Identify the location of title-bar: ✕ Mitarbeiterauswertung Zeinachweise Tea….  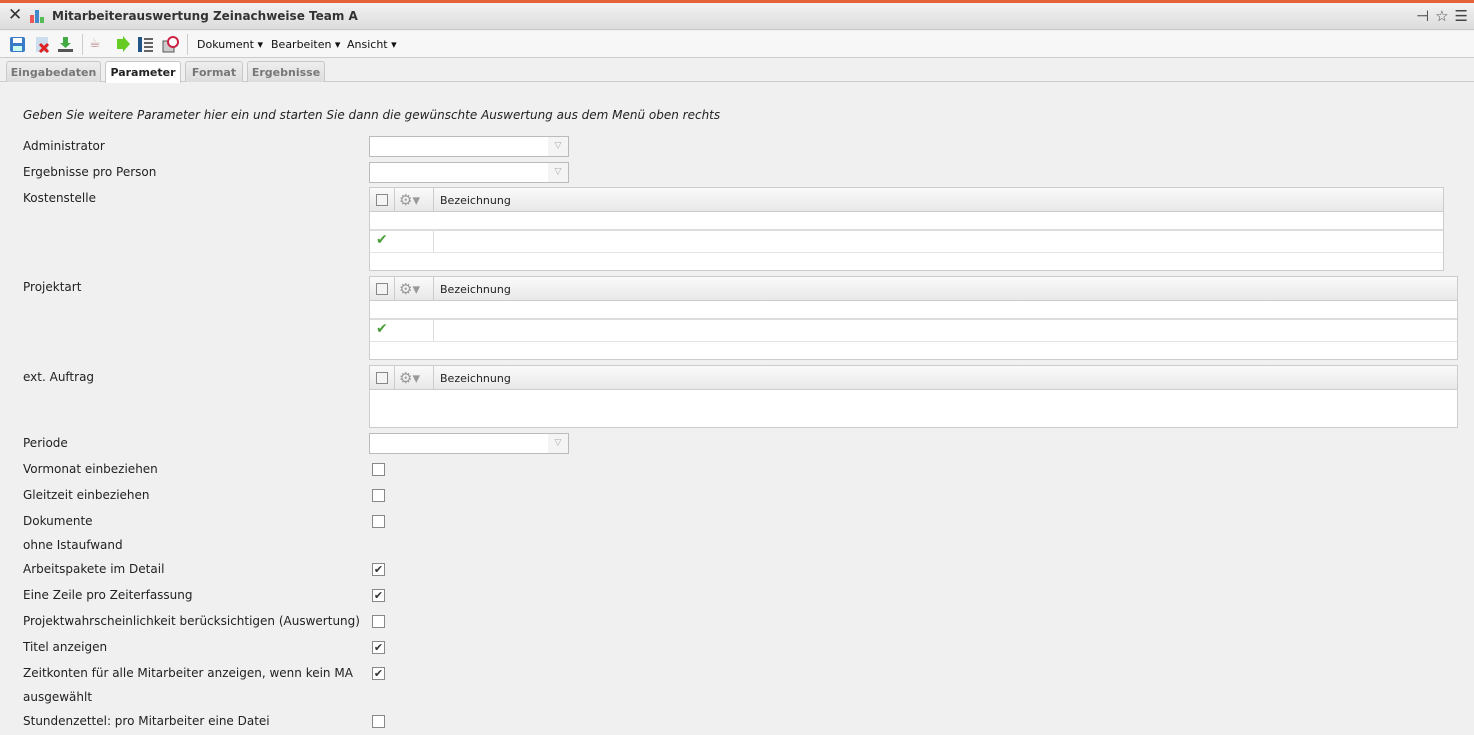
(737, 16).